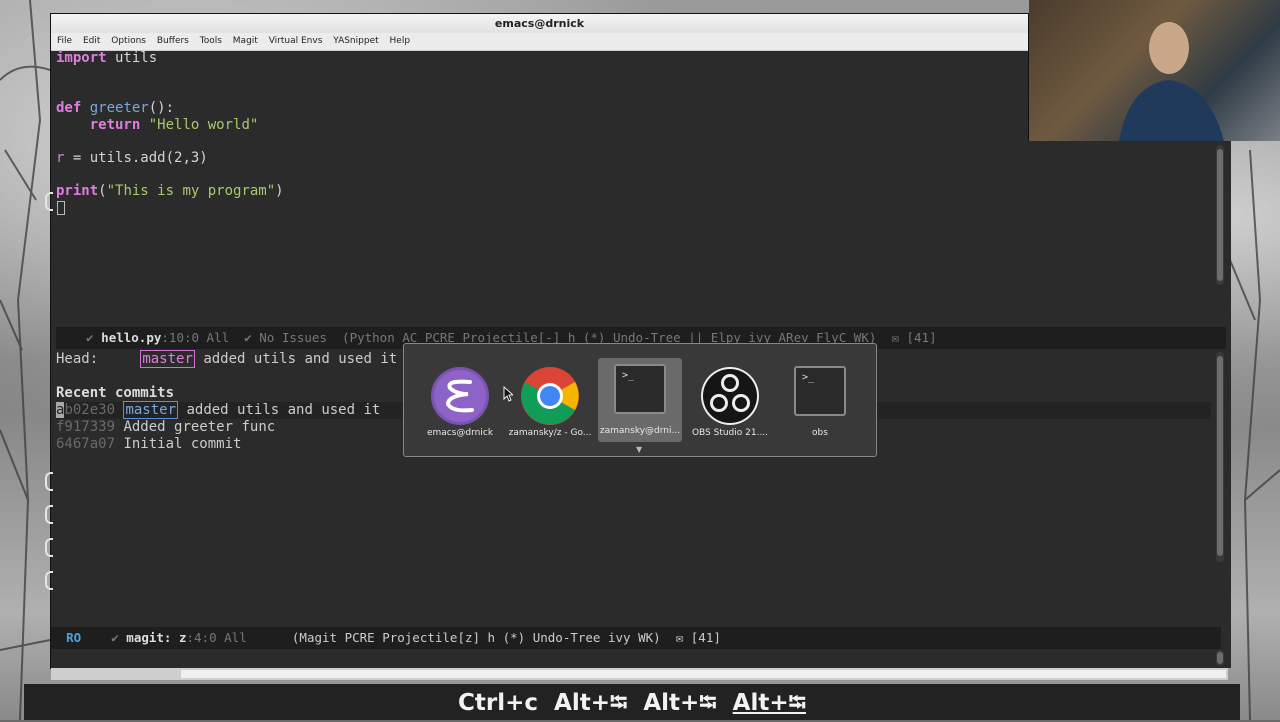  Describe the element at coordinates (218, 410) in the screenshot. I see `commit-row: ab02e30 master added utils and used it` at that location.